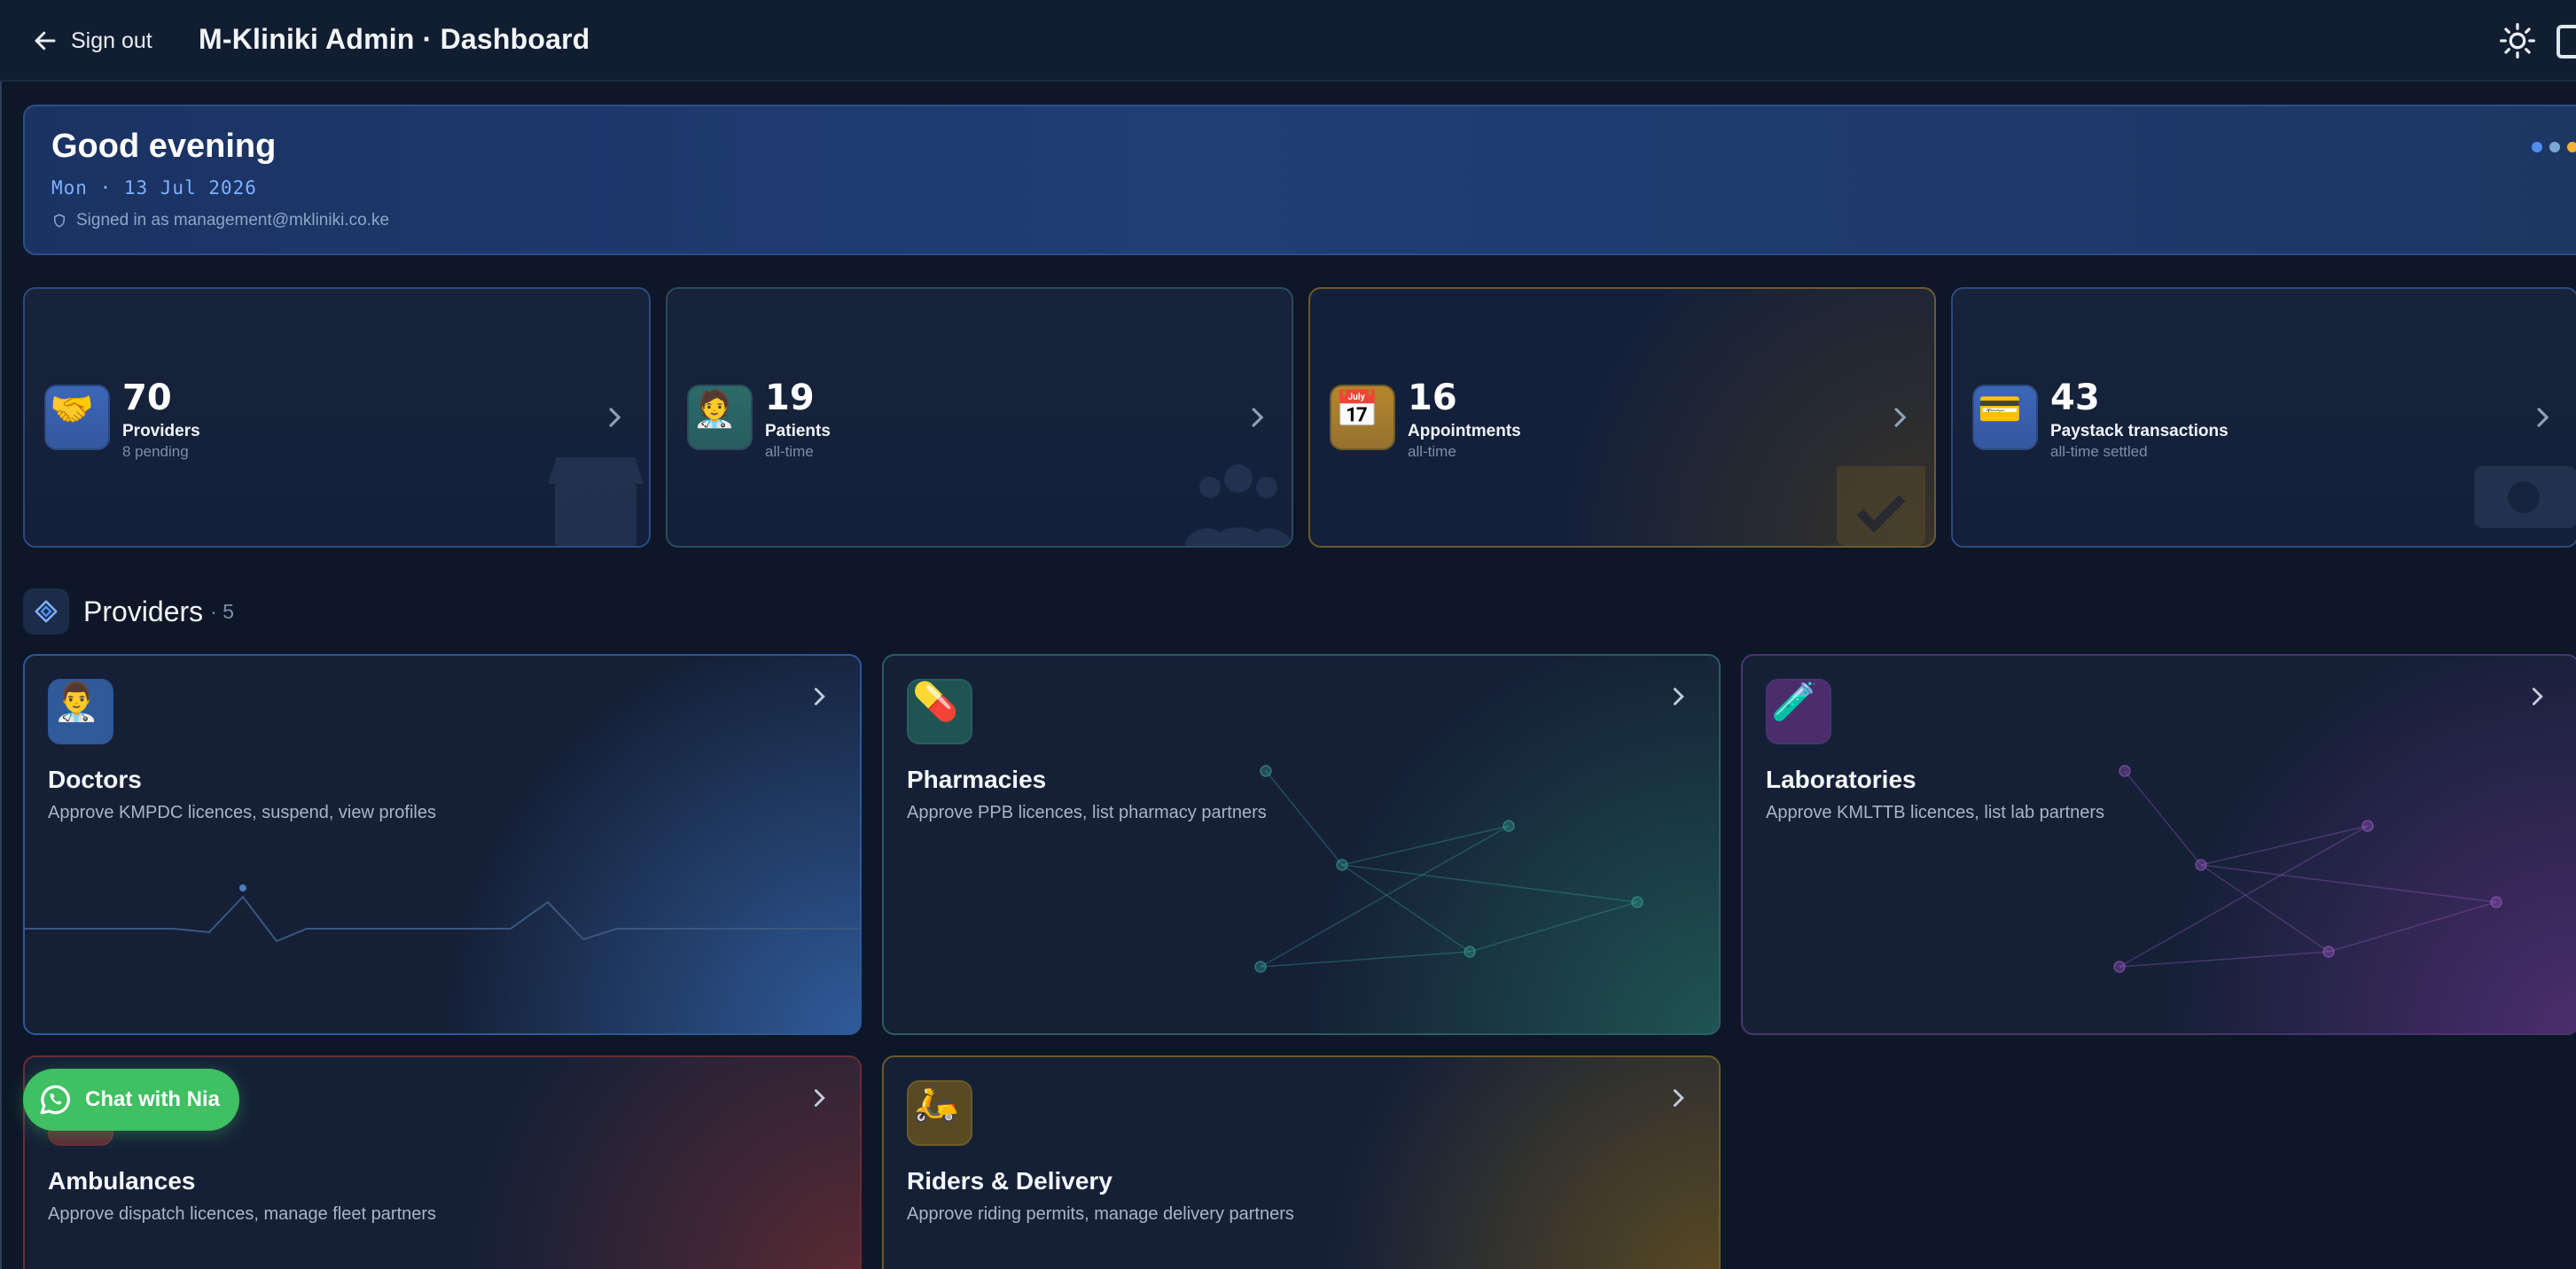  Describe the element at coordinates (95, 780) in the screenshot. I see `provider-title: Doctors` at that location.